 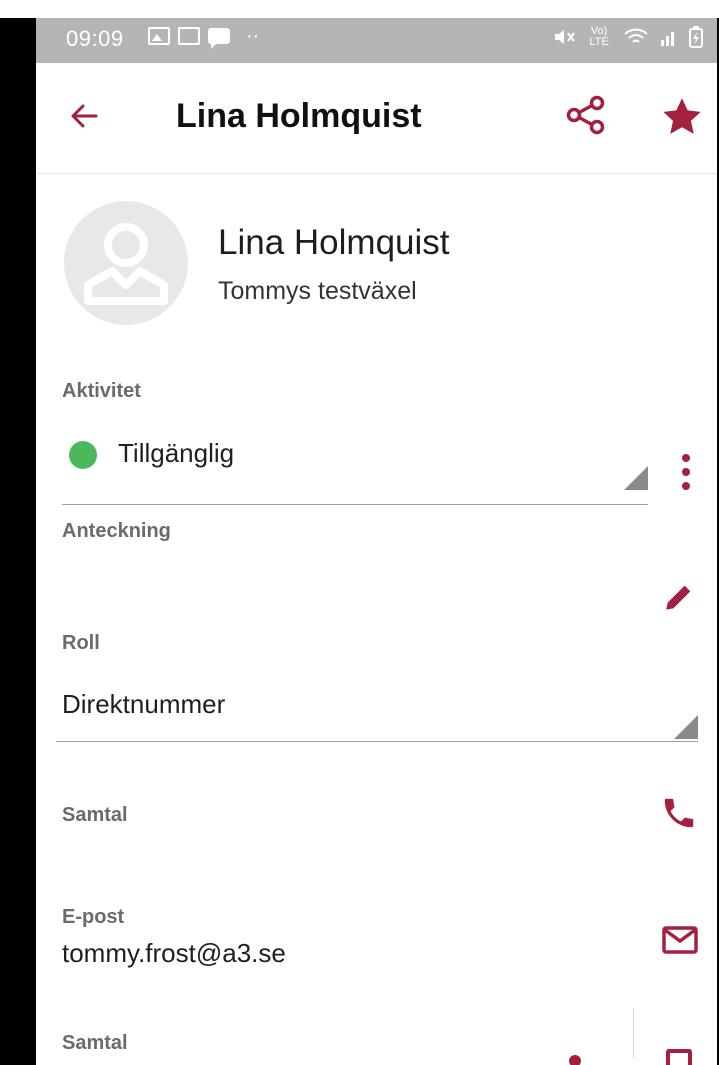 What do you see at coordinates (95, 38) in the screenshot?
I see `status-time: 09:09` at bounding box center [95, 38].